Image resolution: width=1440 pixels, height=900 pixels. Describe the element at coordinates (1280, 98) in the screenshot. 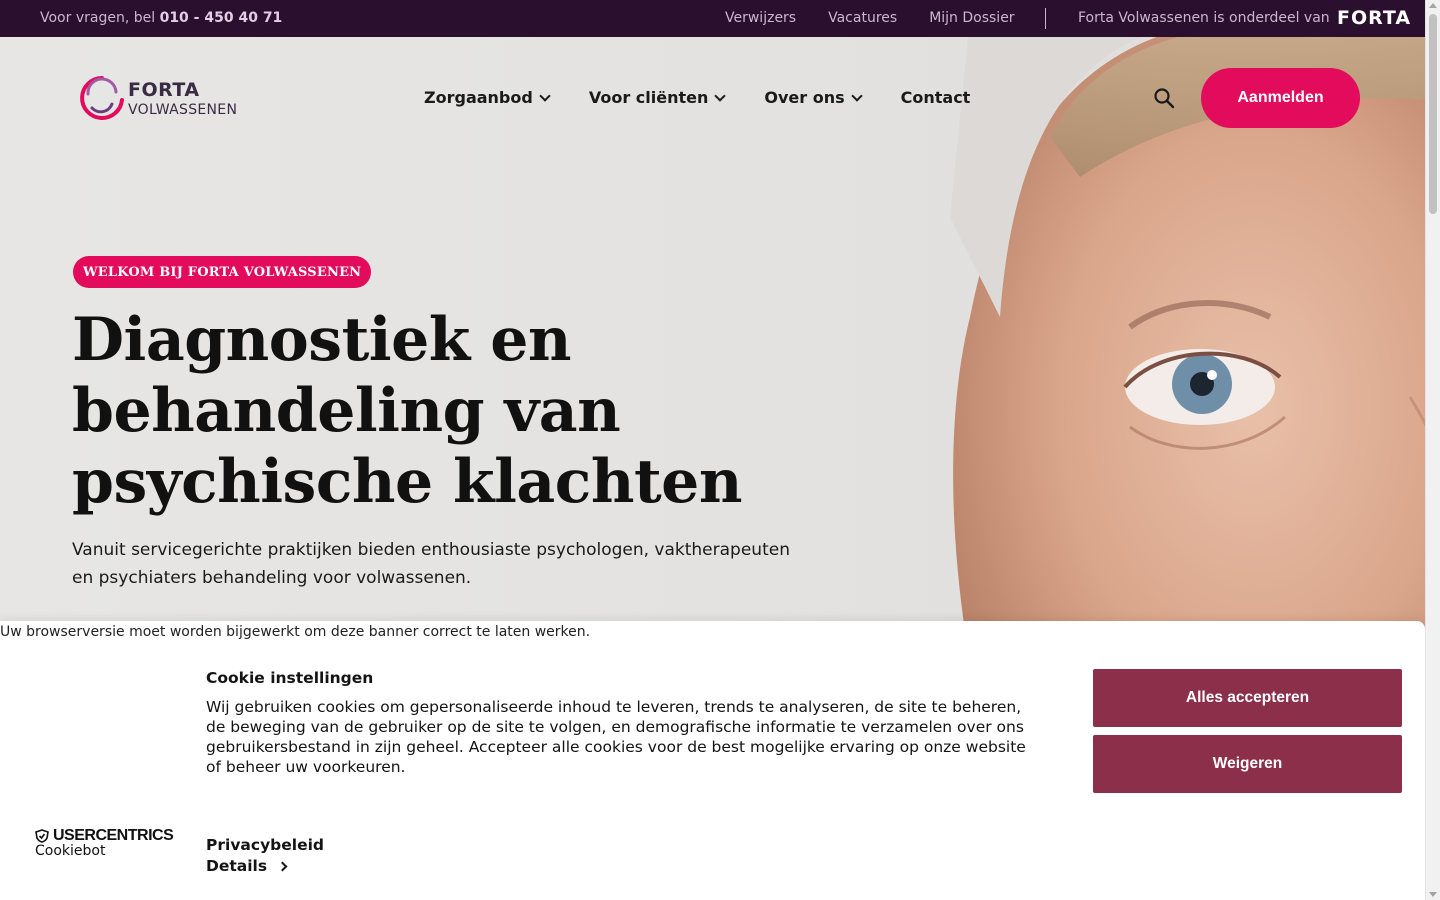

I see `aanmelden-button: Aanmelden` at that location.